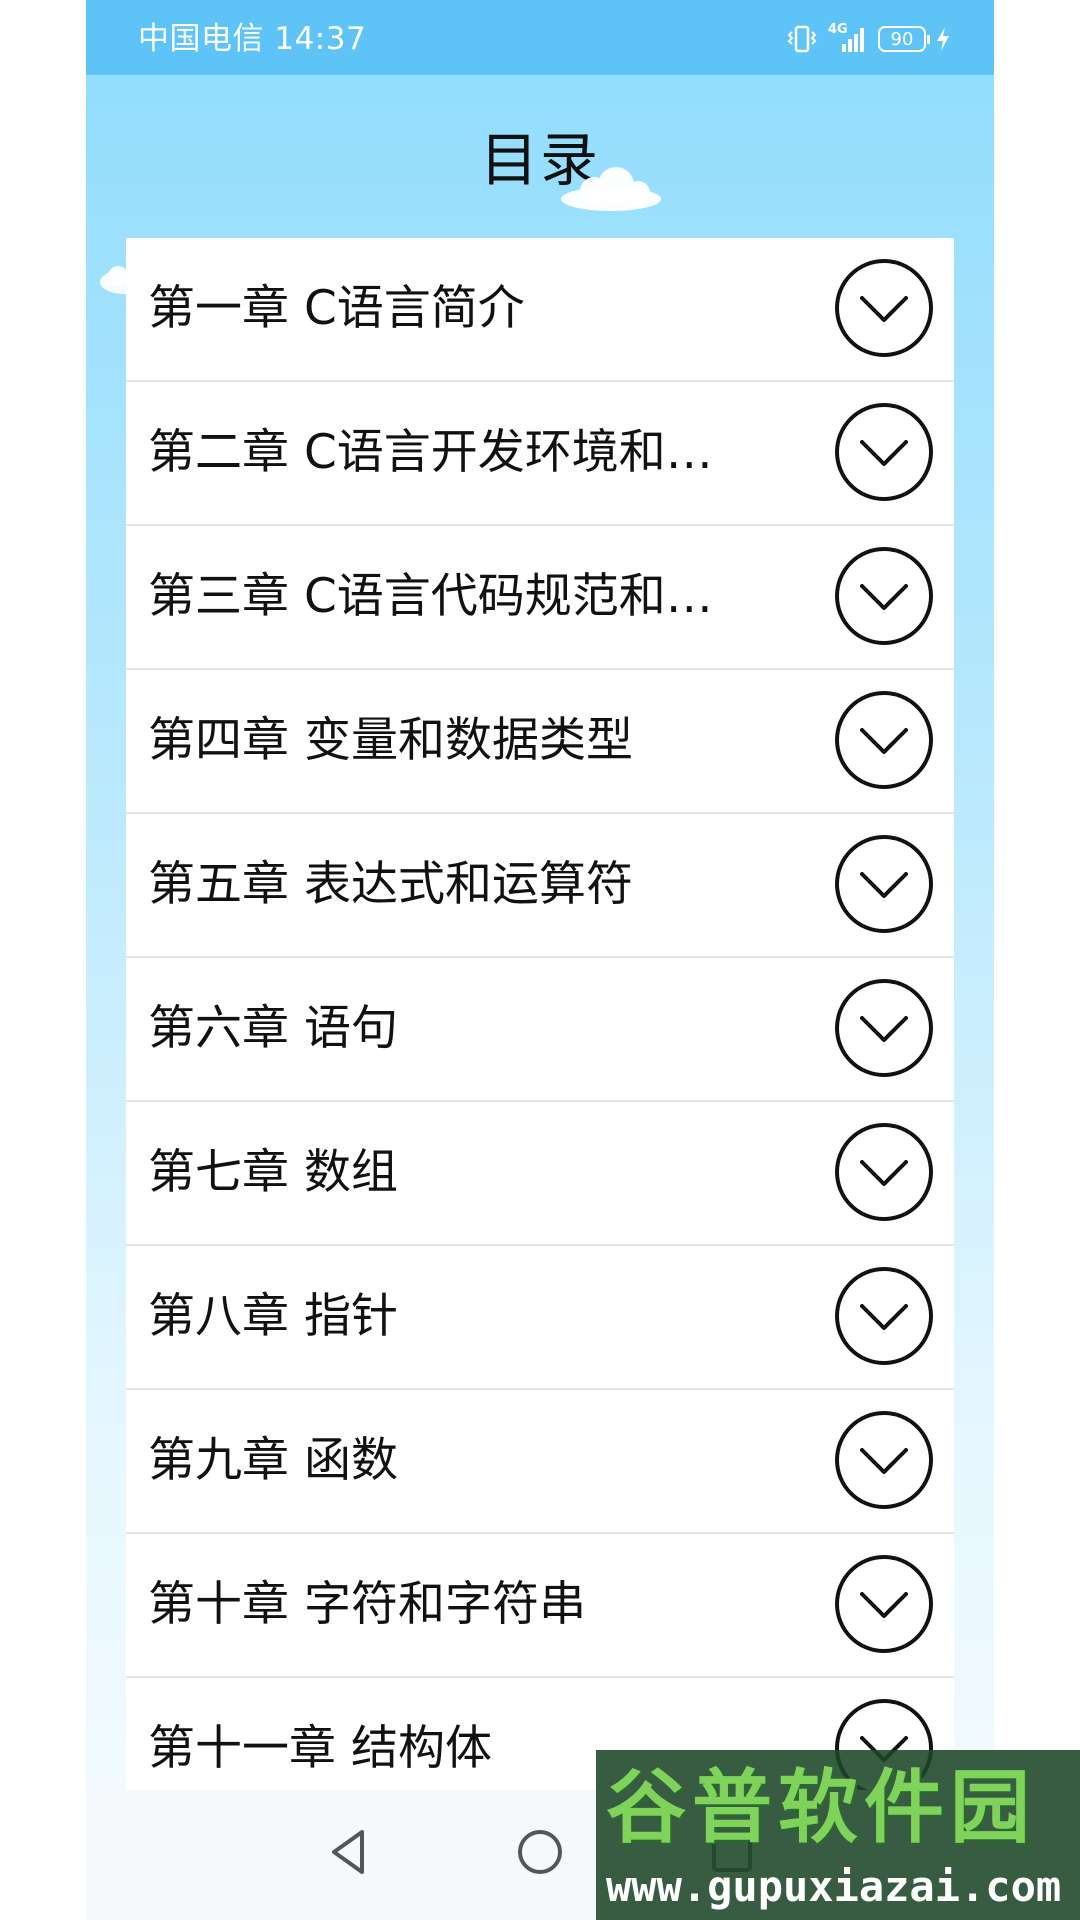 This screenshot has height=1920, width=1080. I want to click on signal-icon, so click(853, 40).